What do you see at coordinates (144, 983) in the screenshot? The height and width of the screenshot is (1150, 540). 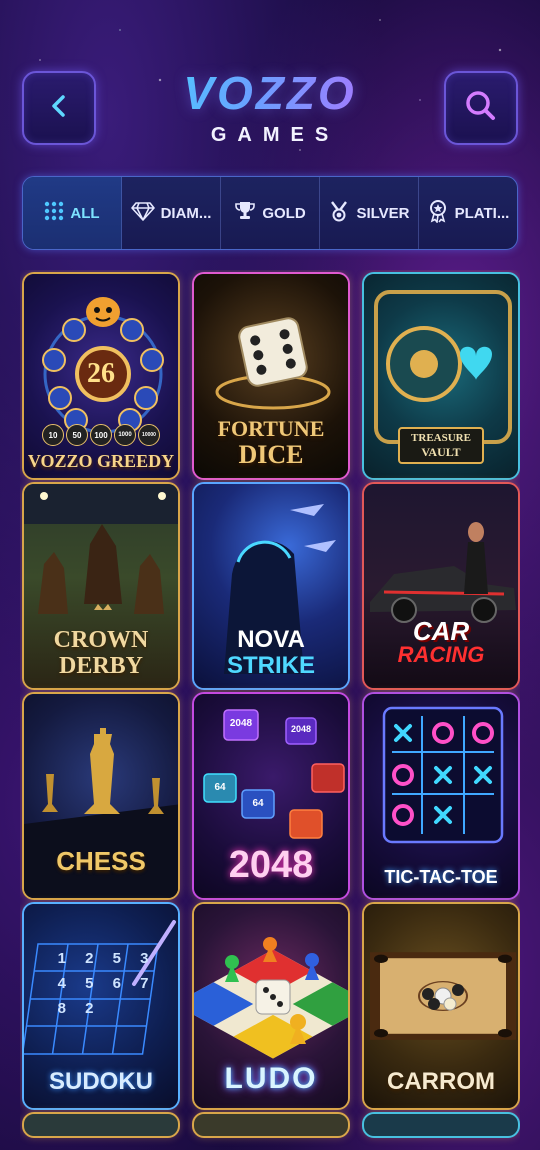 I see `sudoku-digit: 7` at bounding box center [144, 983].